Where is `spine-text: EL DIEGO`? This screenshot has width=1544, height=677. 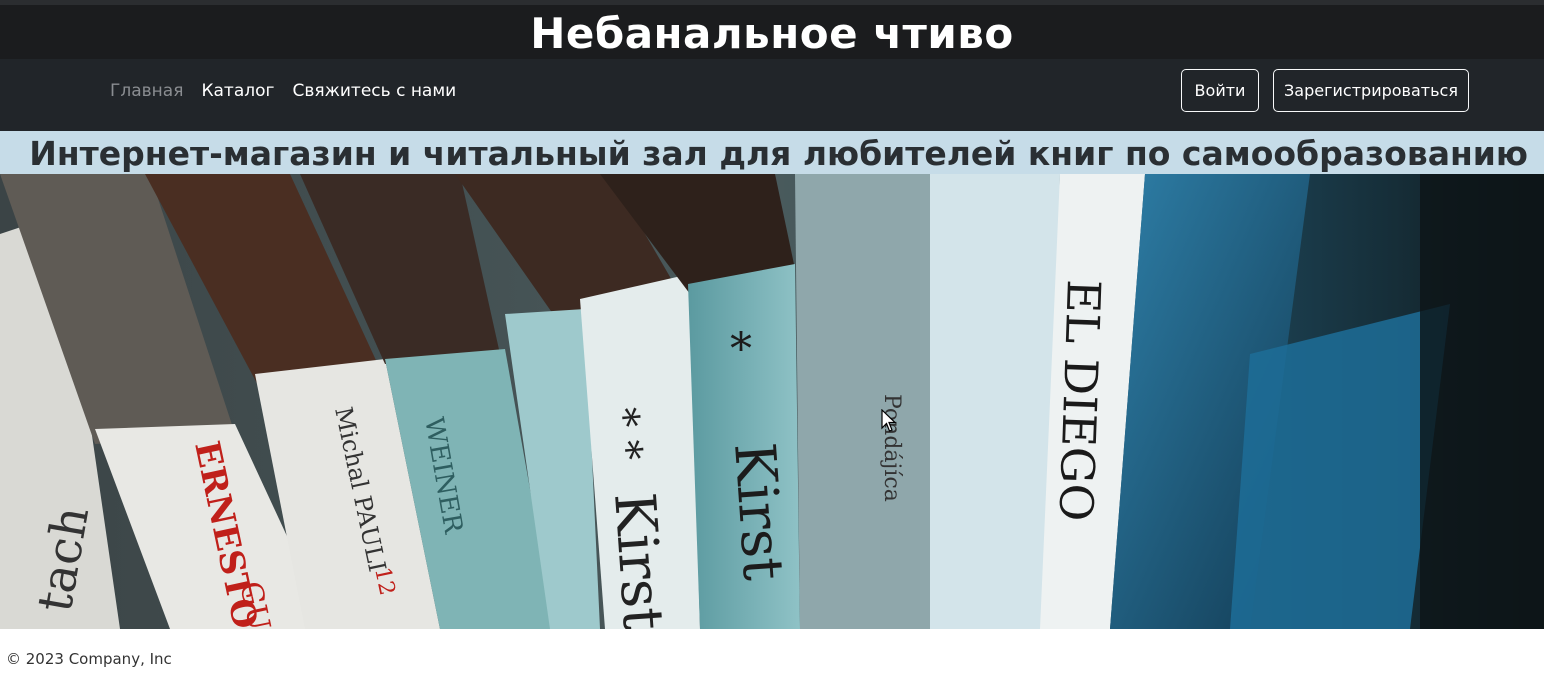
spine-text: EL DIEGO is located at coordinates (1080, 401).